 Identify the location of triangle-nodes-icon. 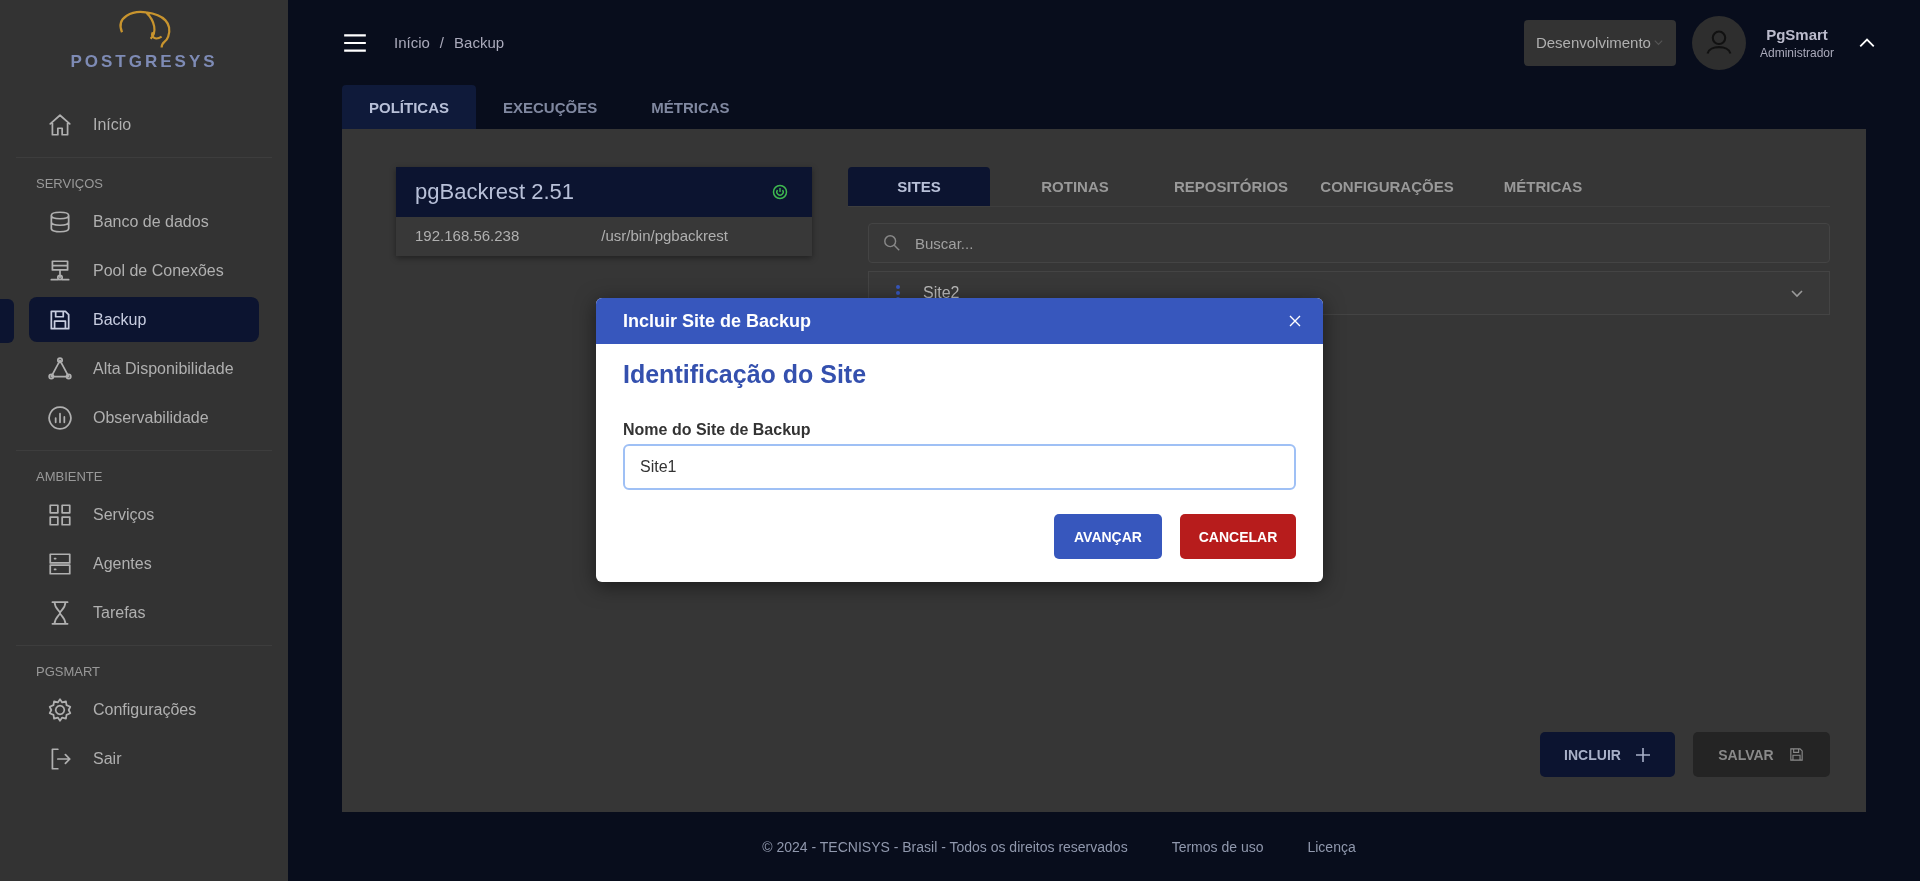
(60, 368).